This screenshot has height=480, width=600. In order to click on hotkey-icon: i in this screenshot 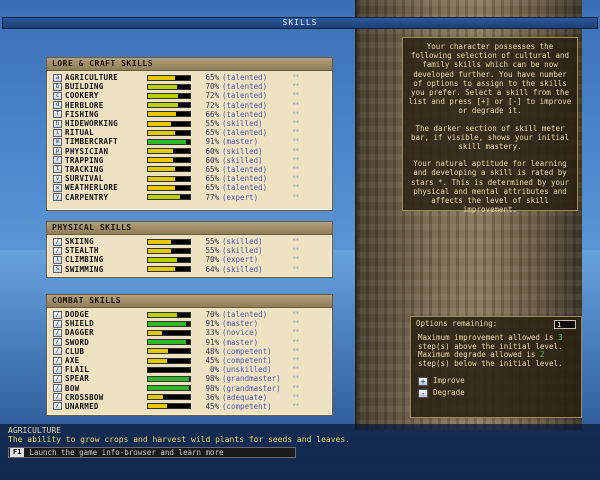, I will do `click(57, 132)`.